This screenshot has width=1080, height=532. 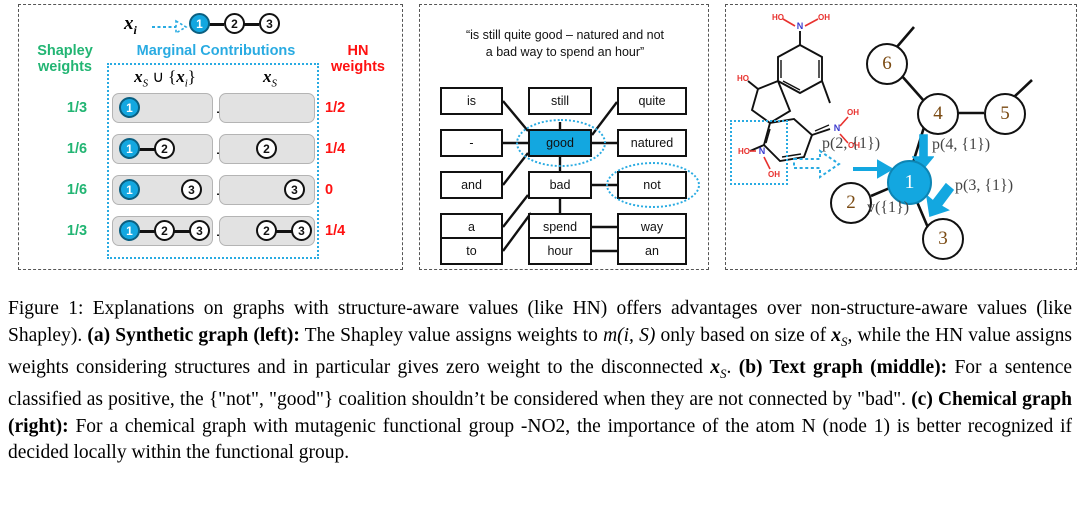 What do you see at coordinates (743, 335) in the screenshot?
I see `caption-seg-3: only based on size of` at bounding box center [743, 335].